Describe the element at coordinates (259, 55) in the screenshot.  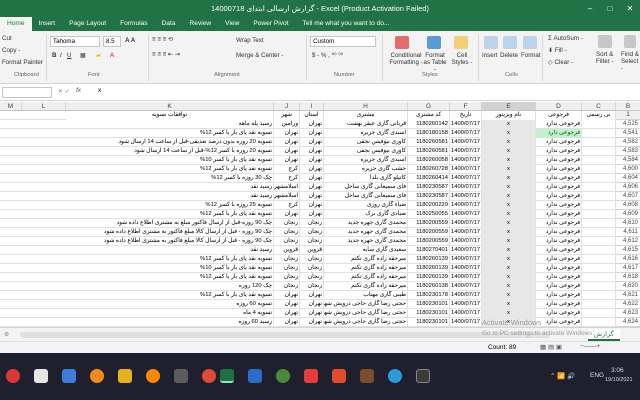
I see `merge-center-button: Merge & Center -` at that location.